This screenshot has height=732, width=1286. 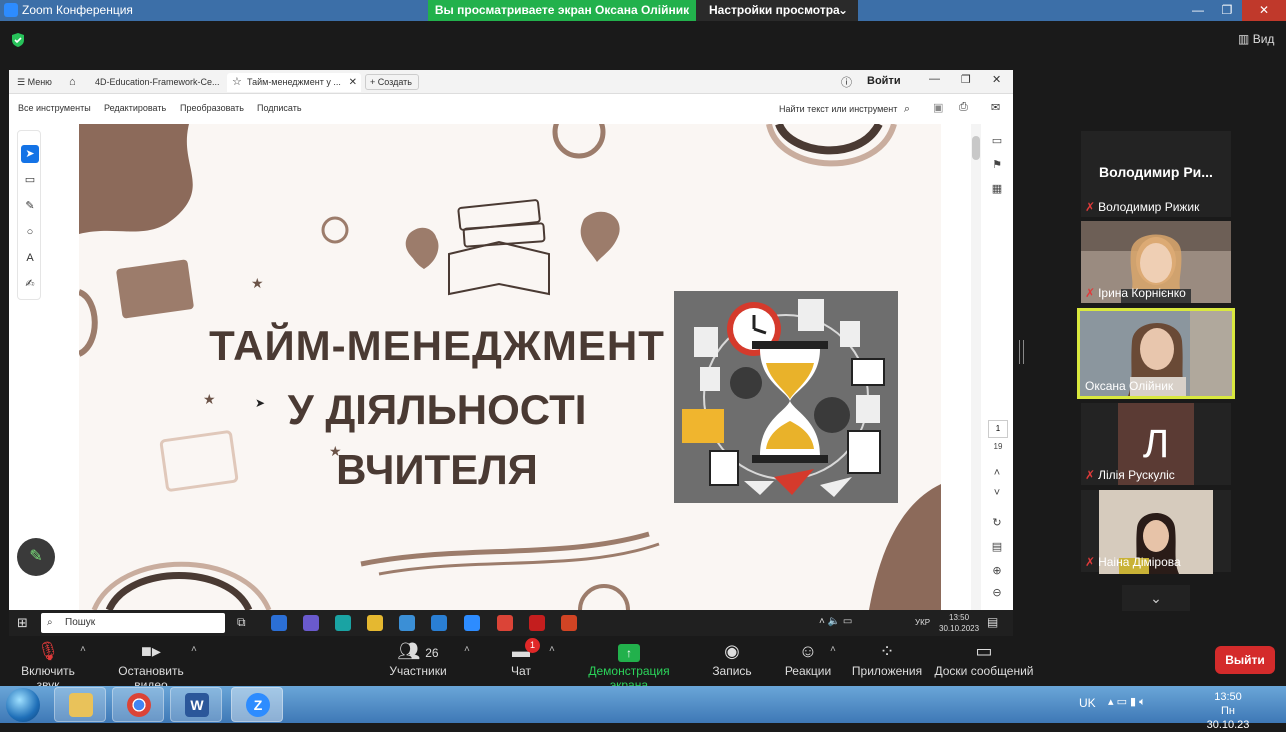 I want to click on record-icon: ◉, so click(x=732, y=651).